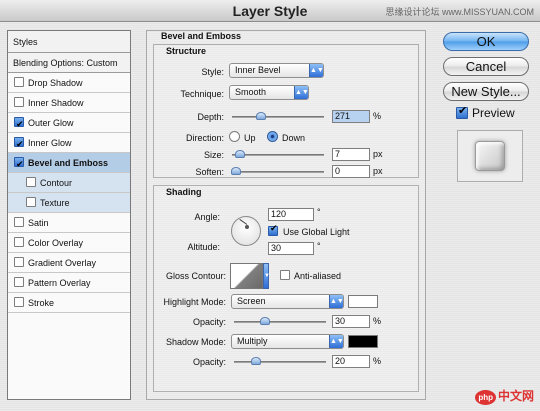 The width and height of the screenshot is (540, 411). What do you see at coordinates (194, 302) in the screenshot?
I see `highlight-mode-label: Highlight Mode:` at bounding box center [194, 302].